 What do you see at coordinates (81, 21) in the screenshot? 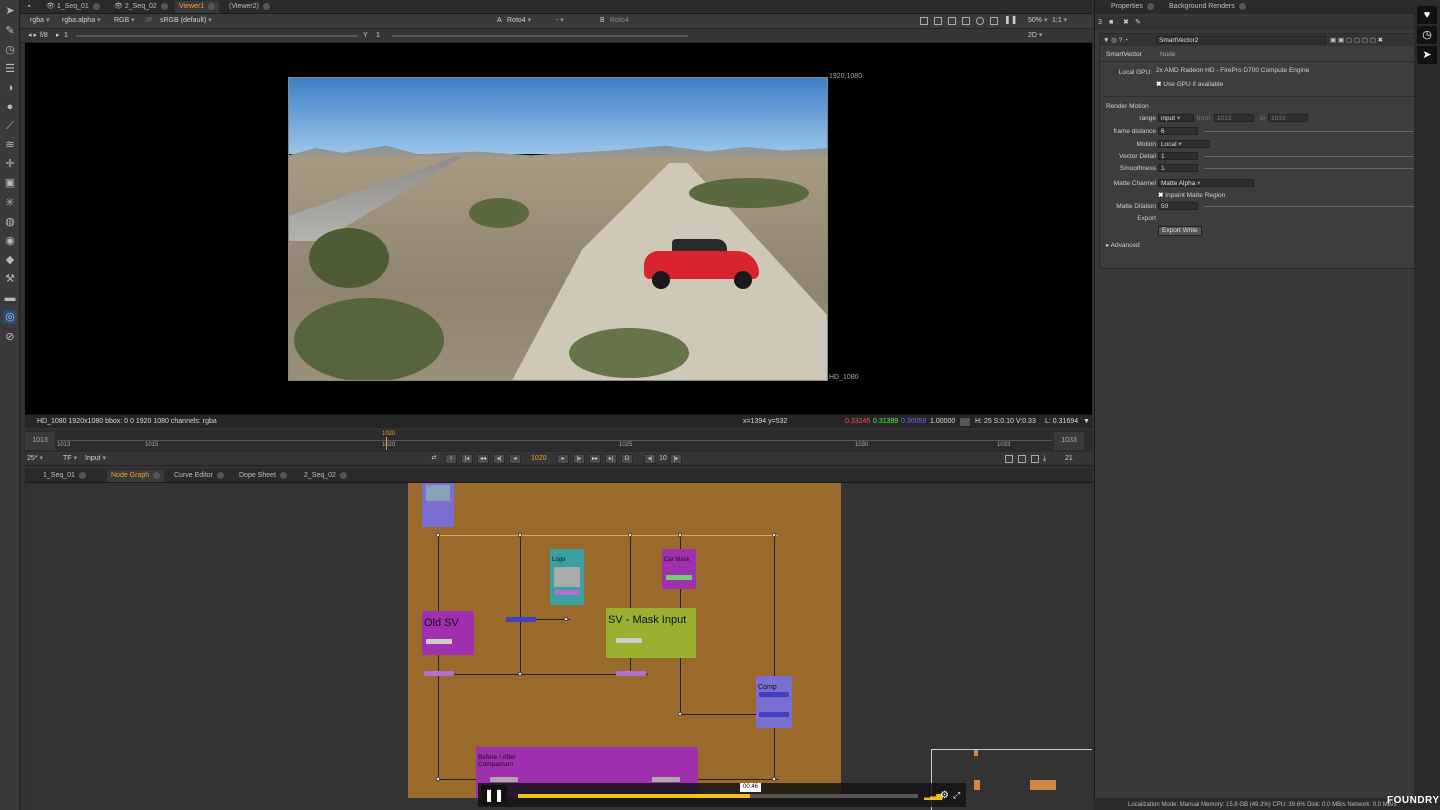
I see `alpha-dropdown: rgba.alpha` at bounding box center [81, 21].